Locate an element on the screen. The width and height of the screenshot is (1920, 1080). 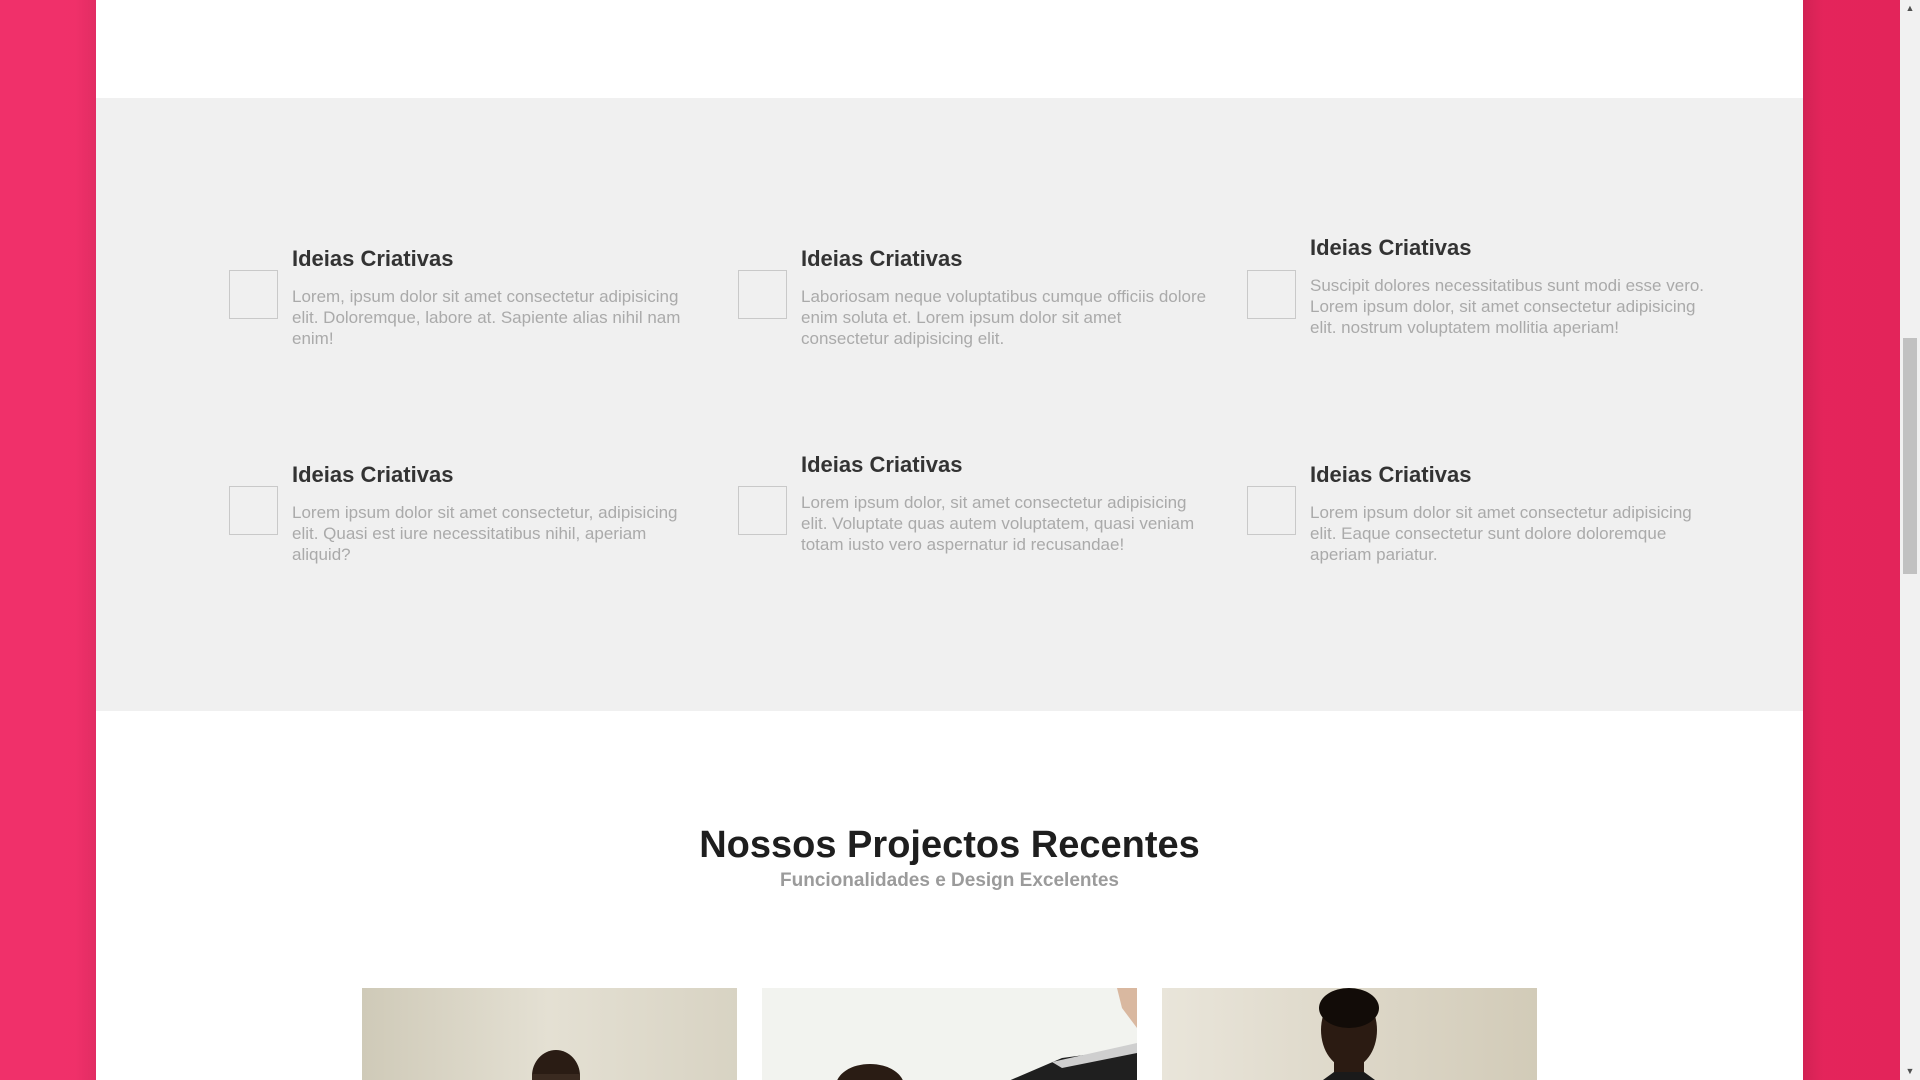
vertical-scrollbar: ▲ ▼ is located at coordinates (1910, 540).